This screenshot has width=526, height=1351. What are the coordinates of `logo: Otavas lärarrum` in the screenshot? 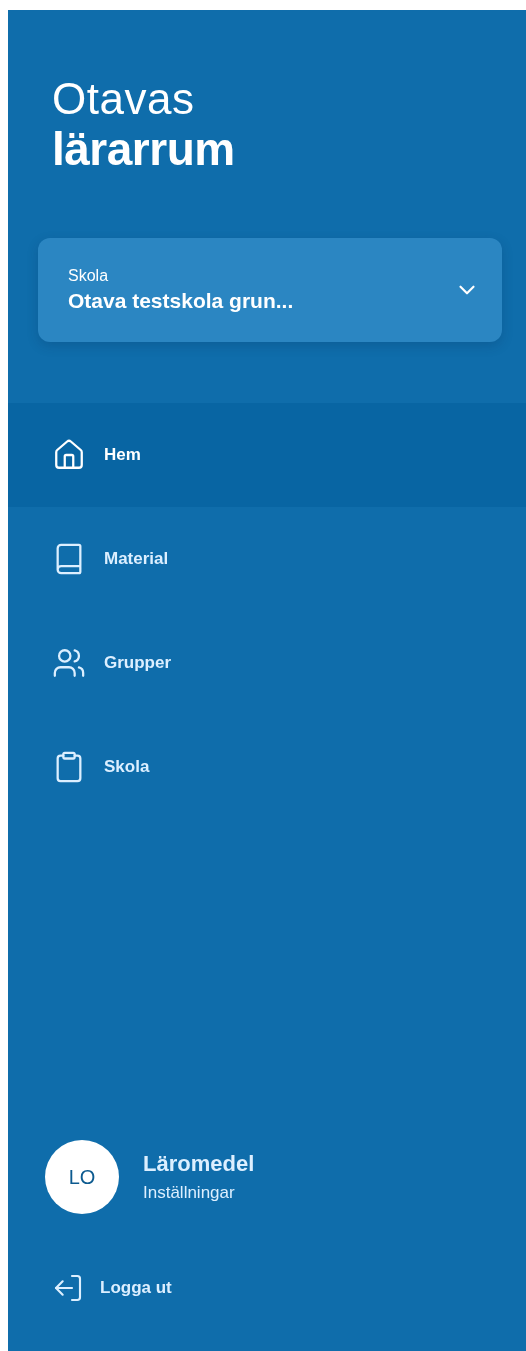 It's located at (143, 123).